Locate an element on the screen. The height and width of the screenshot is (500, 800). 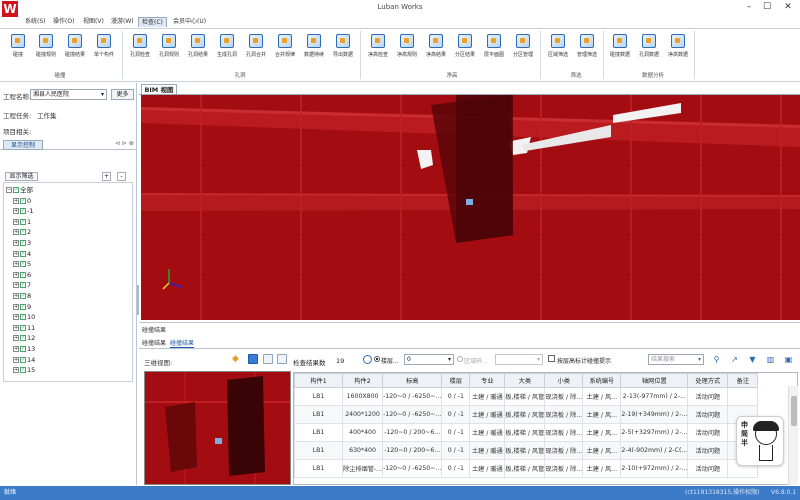
merge-rule-button: 合并规律 is located at coordinates (285, 48).